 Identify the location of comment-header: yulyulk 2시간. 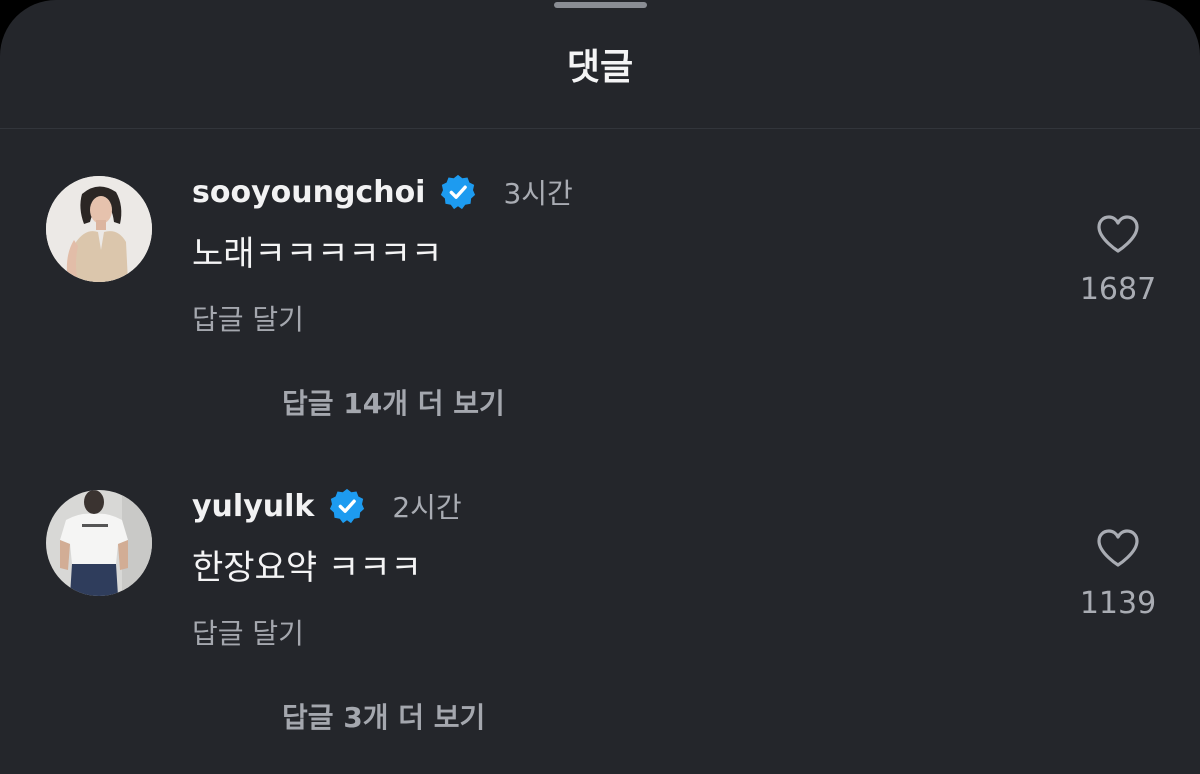
(327, 506).